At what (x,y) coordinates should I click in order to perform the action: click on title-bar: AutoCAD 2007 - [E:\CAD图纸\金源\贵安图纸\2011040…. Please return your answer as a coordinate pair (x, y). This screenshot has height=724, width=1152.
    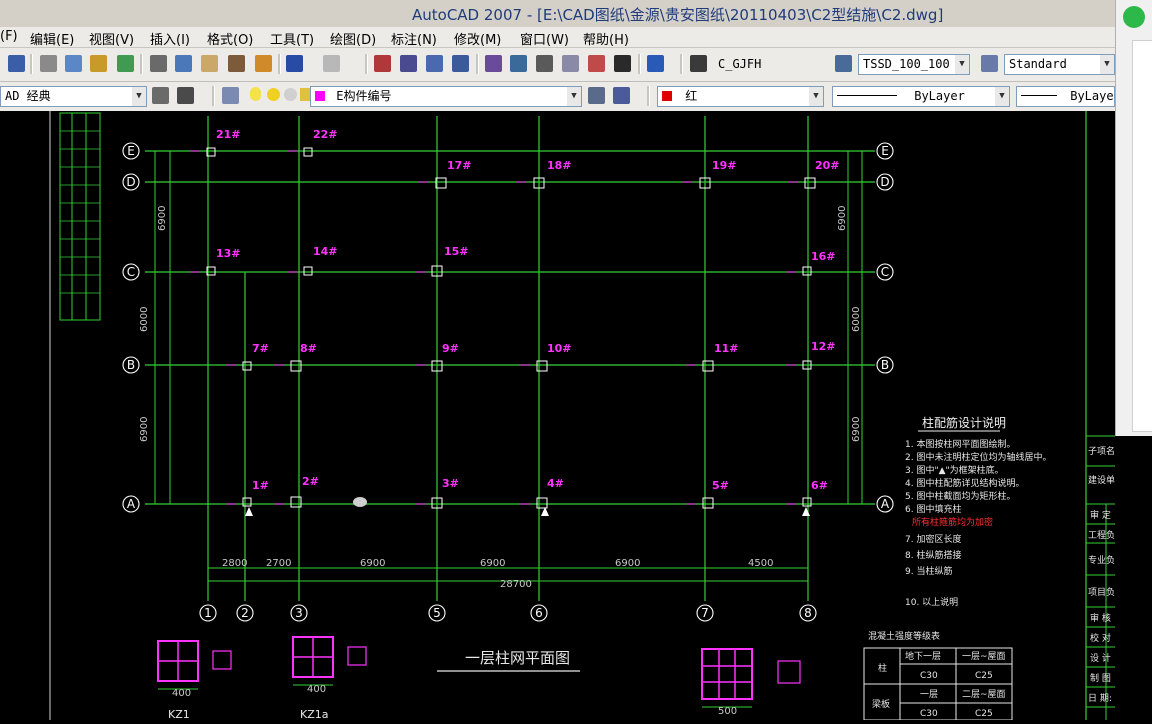
    Looking at the image, I should click on (576, 13).